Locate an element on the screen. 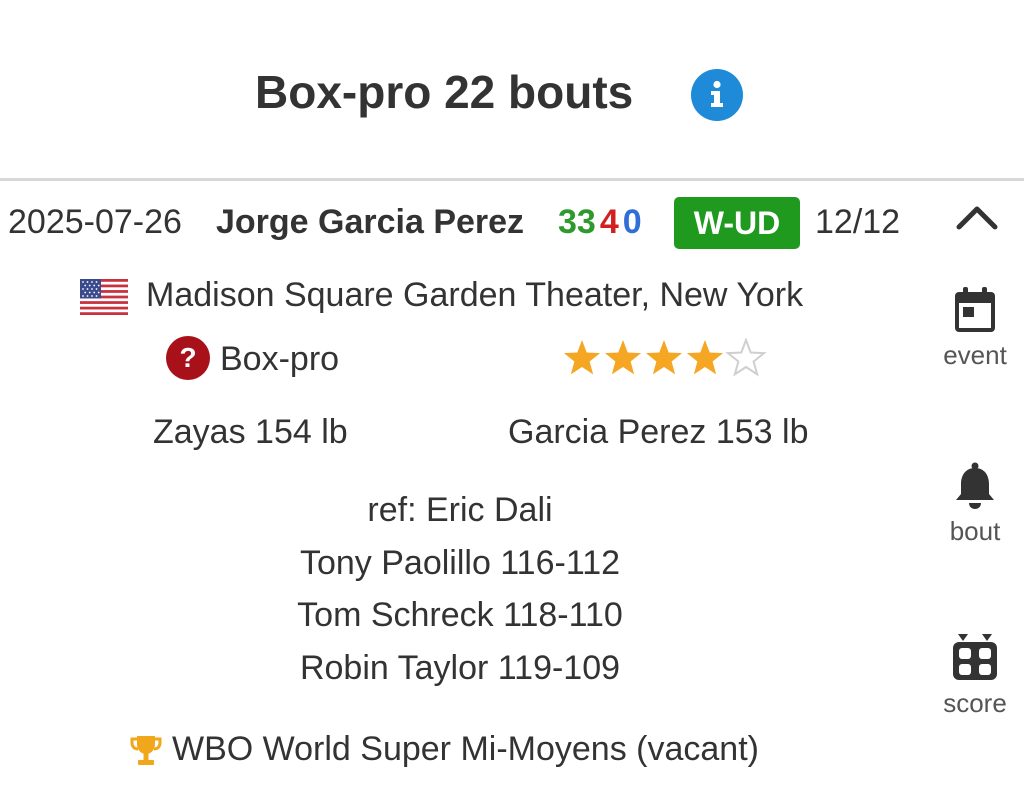  bell-icon is located at coordinates (975, 485).